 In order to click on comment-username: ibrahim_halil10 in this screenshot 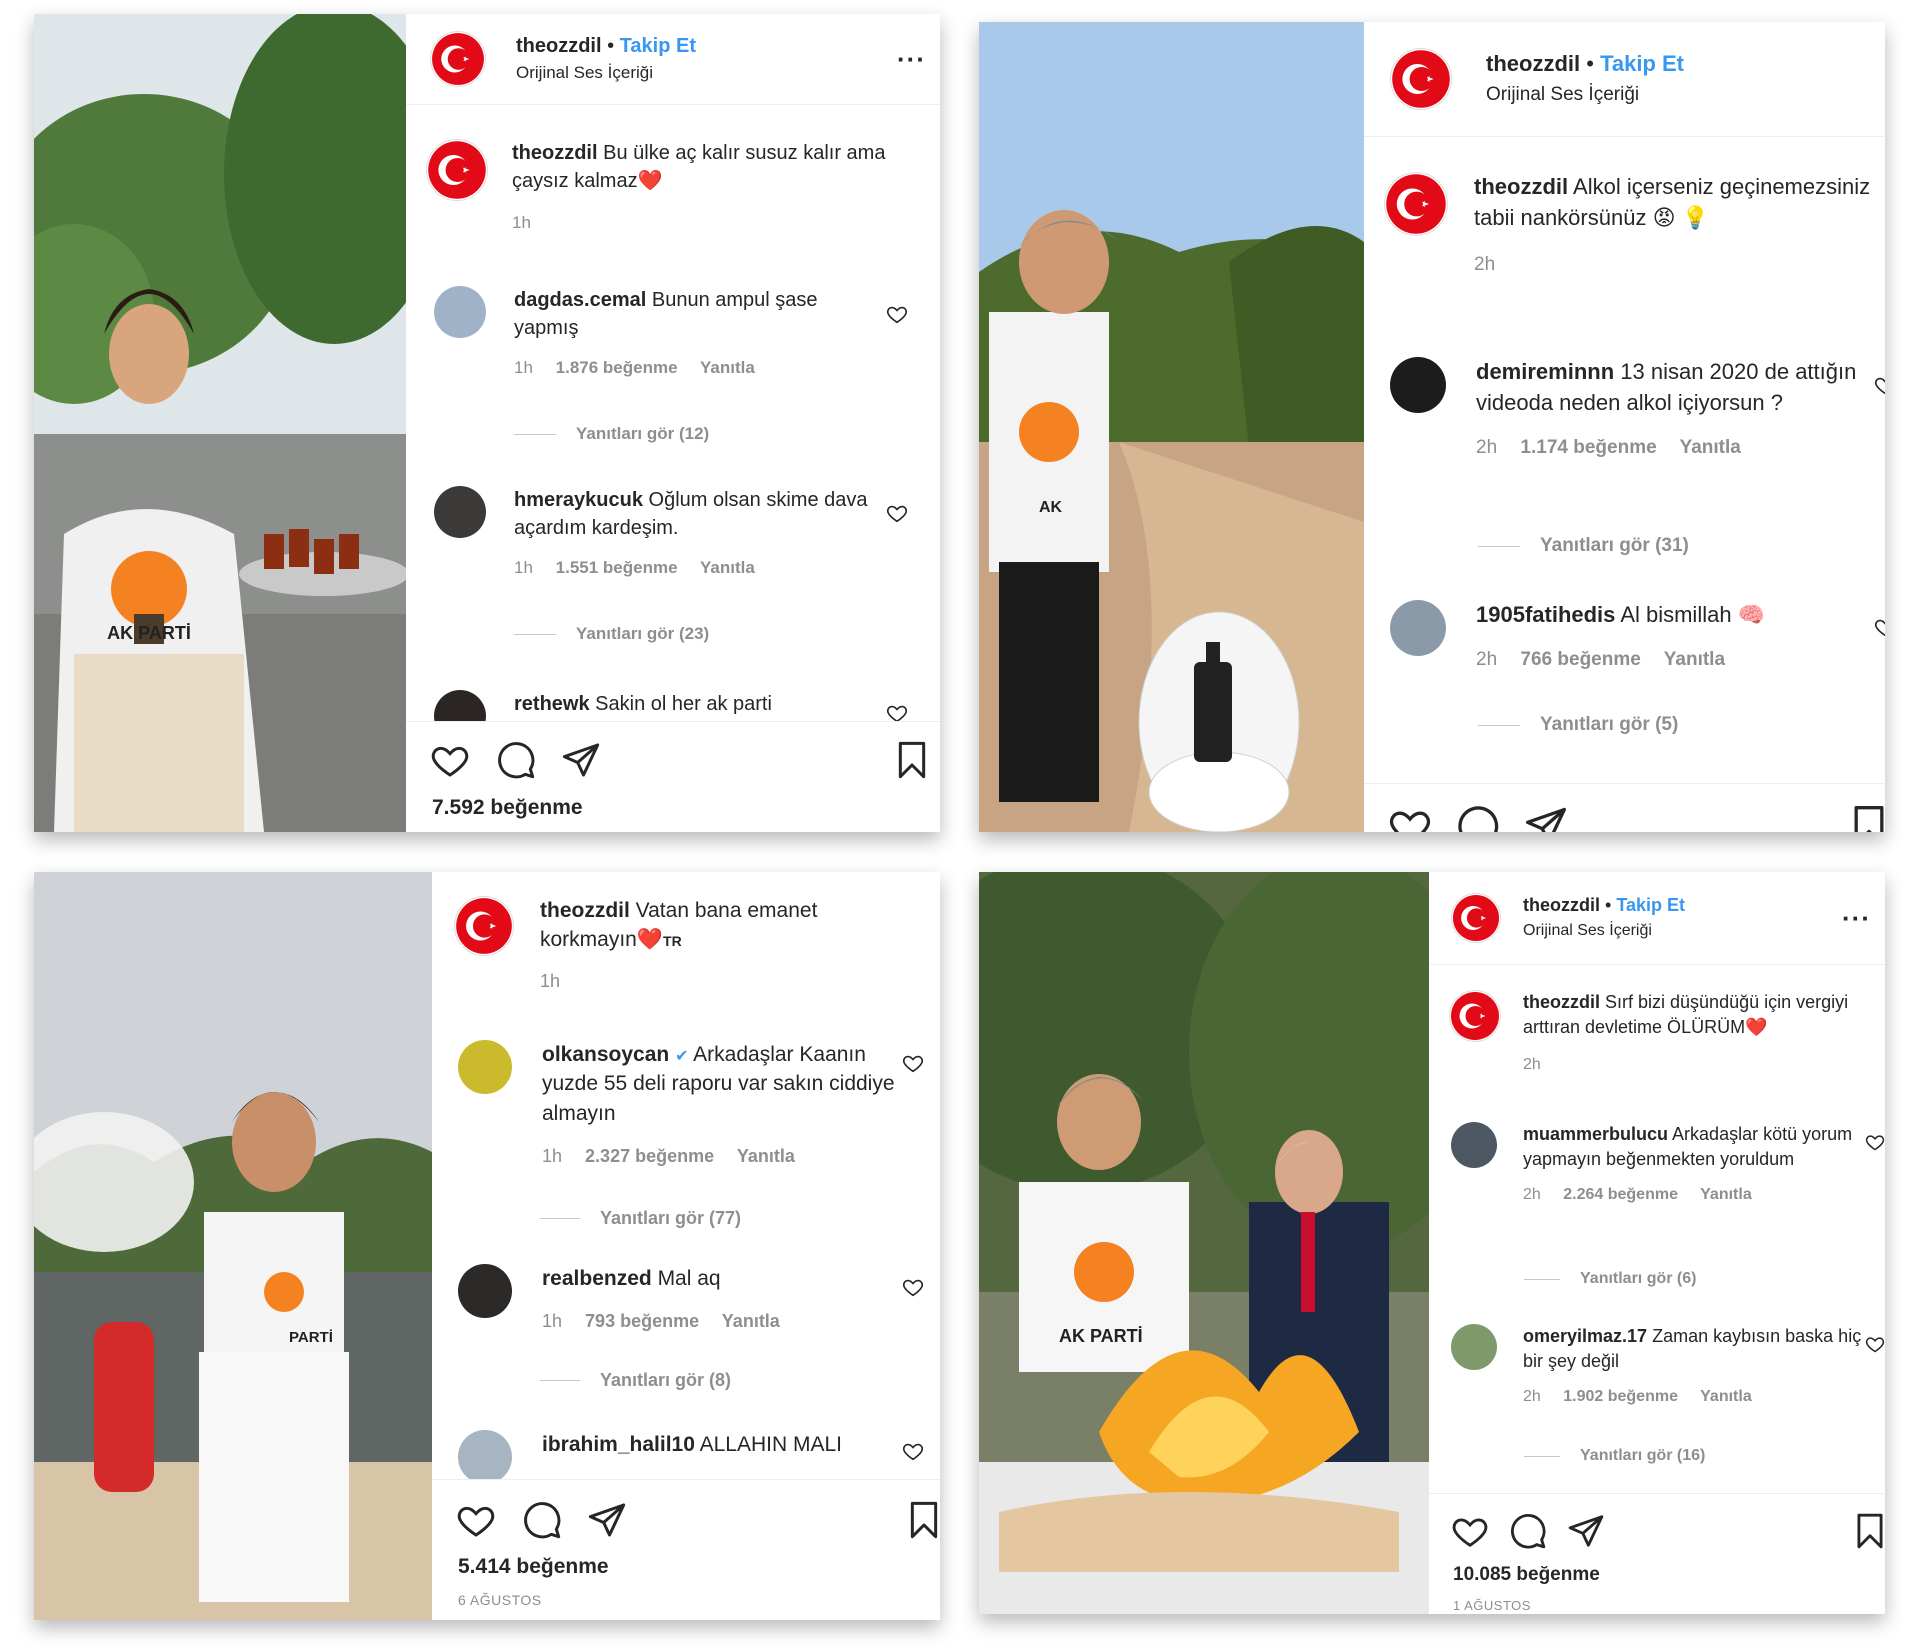, I will do `click(618, 1444)`.